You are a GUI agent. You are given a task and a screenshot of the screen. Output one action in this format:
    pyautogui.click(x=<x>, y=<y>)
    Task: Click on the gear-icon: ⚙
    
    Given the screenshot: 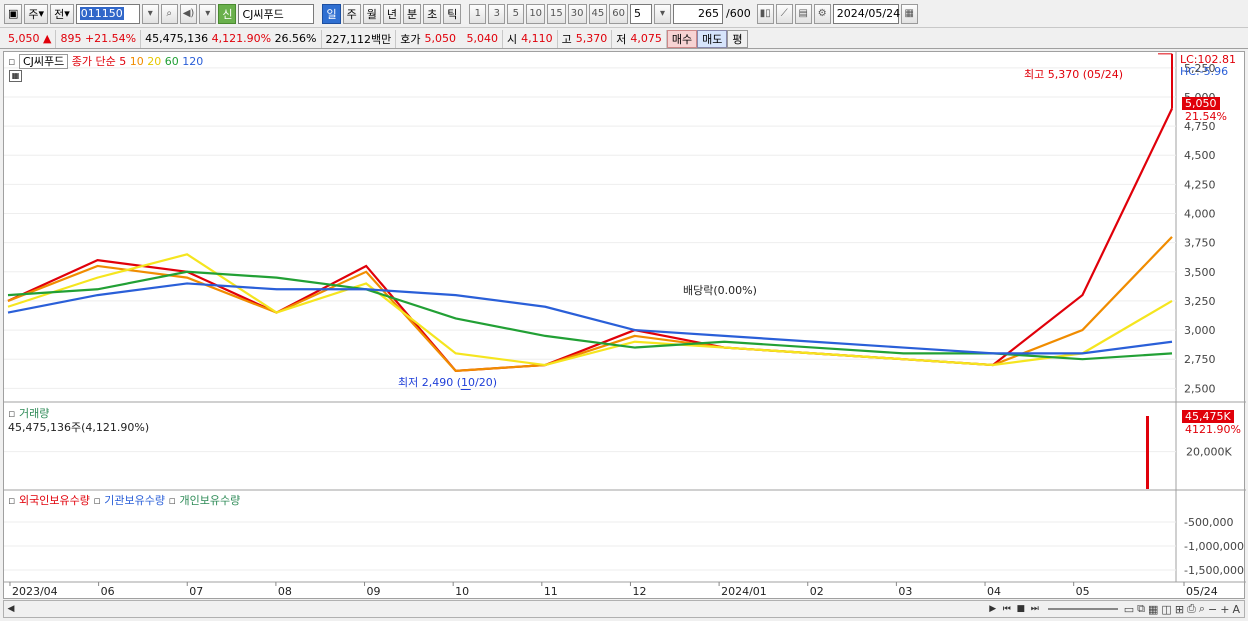 What is the action you would take?
    pyautogui.click(x=822, y=13)
    